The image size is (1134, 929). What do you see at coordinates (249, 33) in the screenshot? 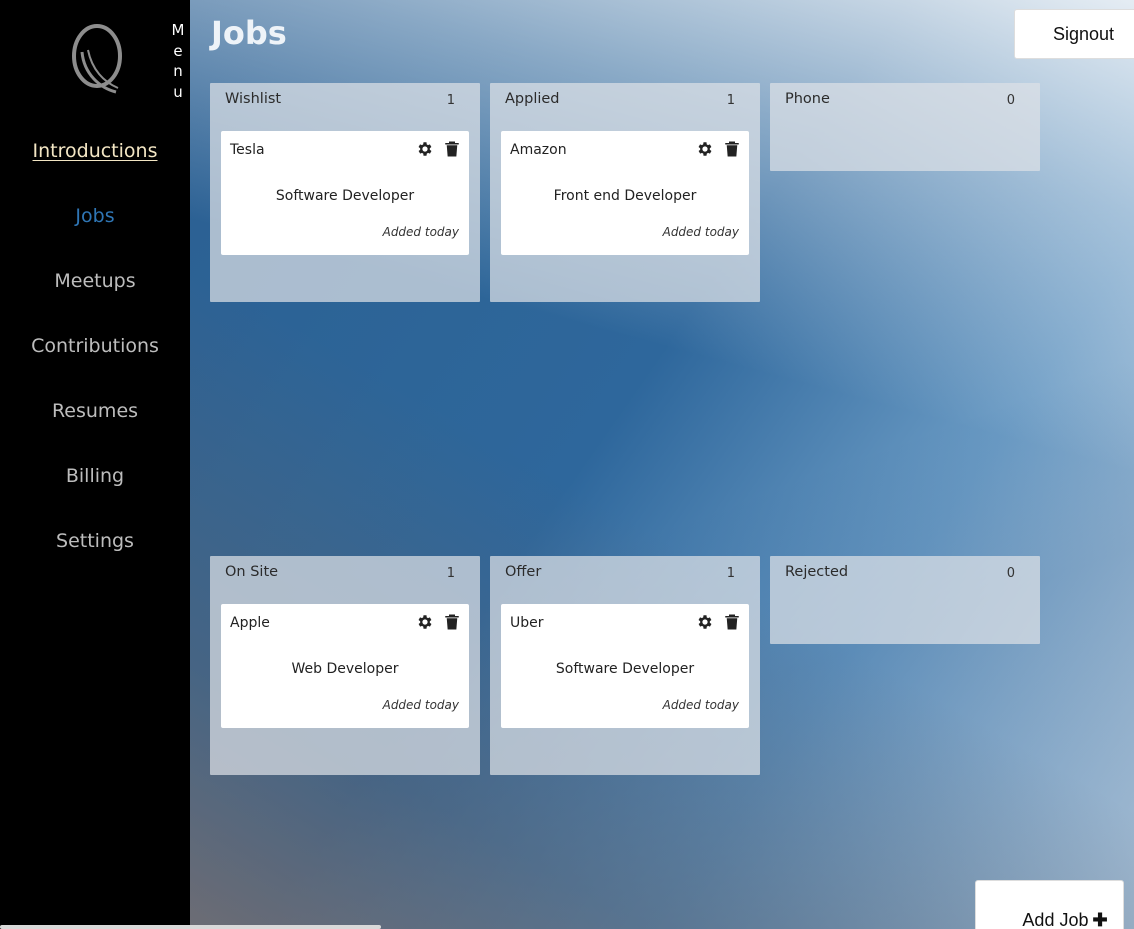
I see `page-title: Jobs` at bounding box center [249, 33].